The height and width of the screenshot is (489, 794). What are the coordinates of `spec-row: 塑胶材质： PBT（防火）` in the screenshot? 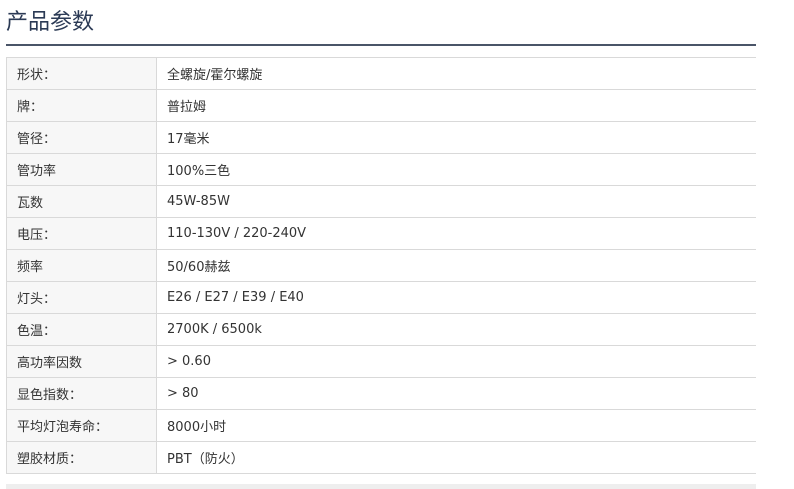 It's located at (381, 457).